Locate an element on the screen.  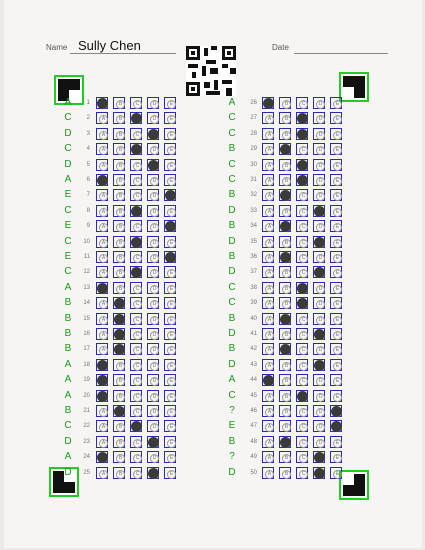
answer-box-18-a: A is located at coordinates (102, 365).